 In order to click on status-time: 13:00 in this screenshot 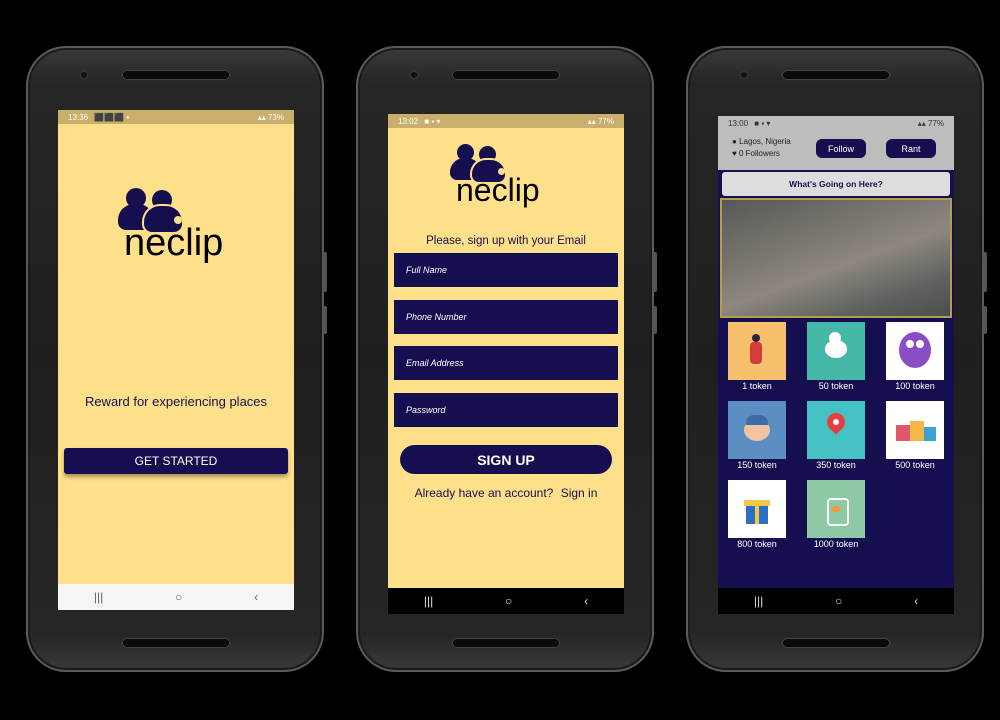, I will do `click(738, 123)`.